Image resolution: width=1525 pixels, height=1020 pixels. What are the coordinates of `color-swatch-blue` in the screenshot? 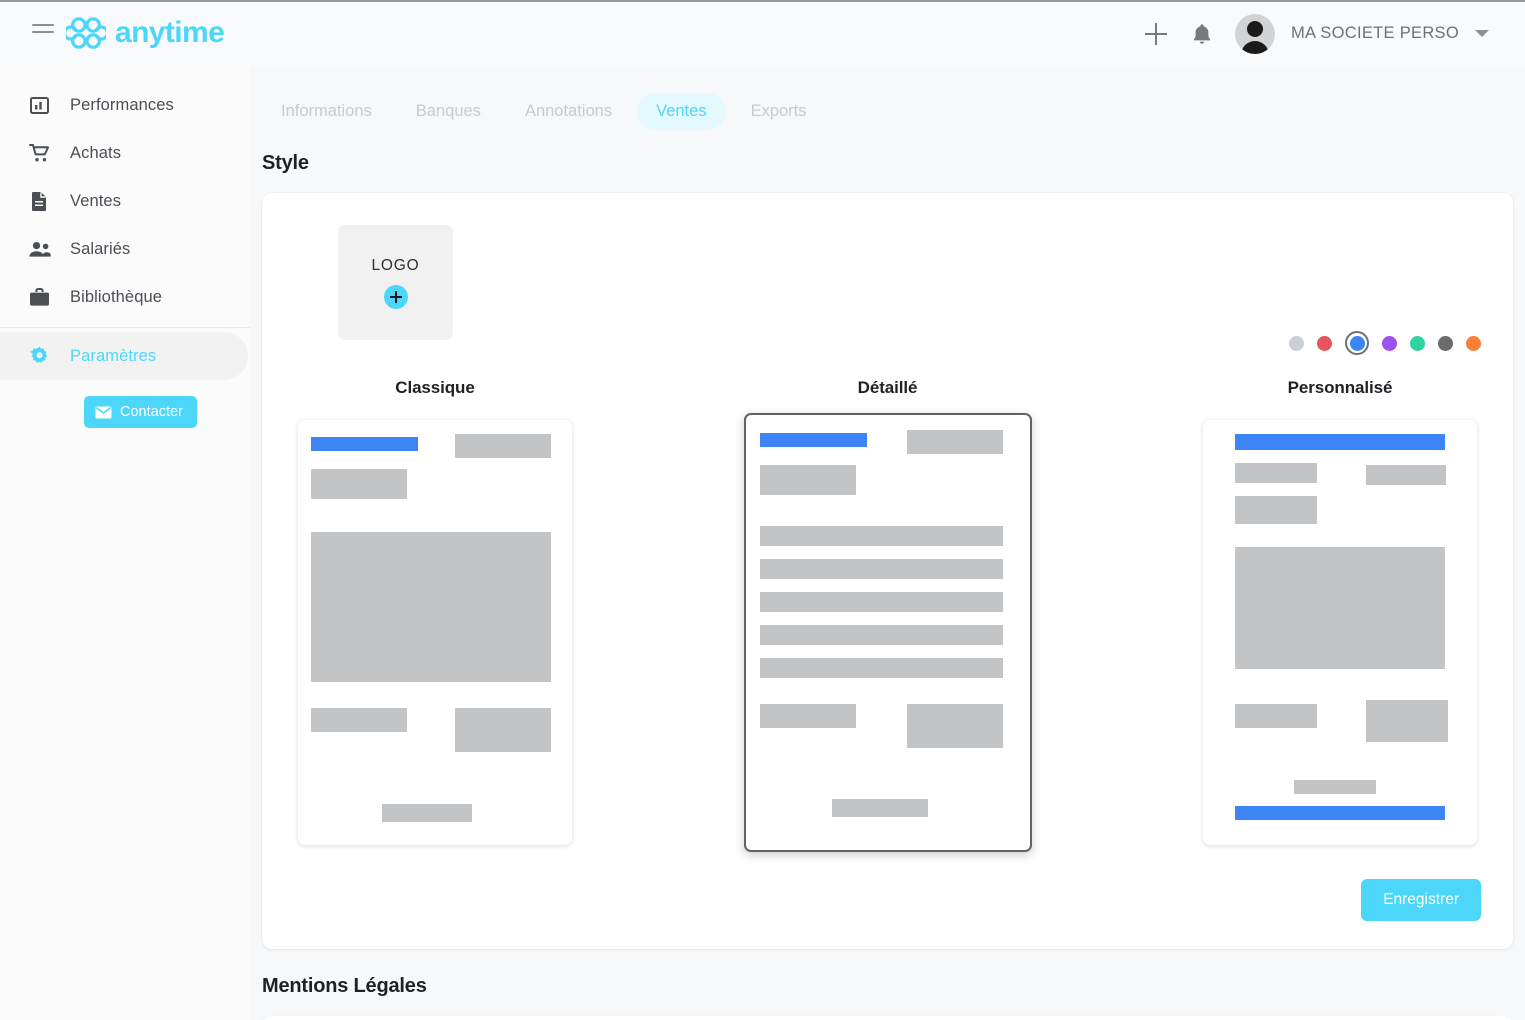 It's located at (1357, 343).